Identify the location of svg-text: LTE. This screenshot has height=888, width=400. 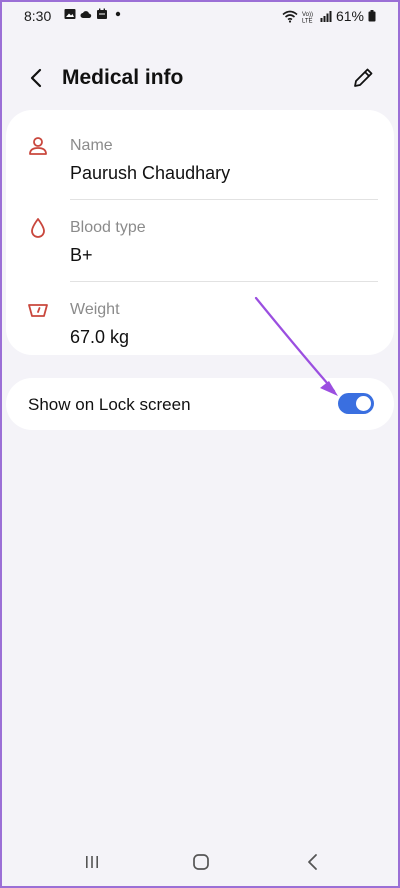
(307, 20).